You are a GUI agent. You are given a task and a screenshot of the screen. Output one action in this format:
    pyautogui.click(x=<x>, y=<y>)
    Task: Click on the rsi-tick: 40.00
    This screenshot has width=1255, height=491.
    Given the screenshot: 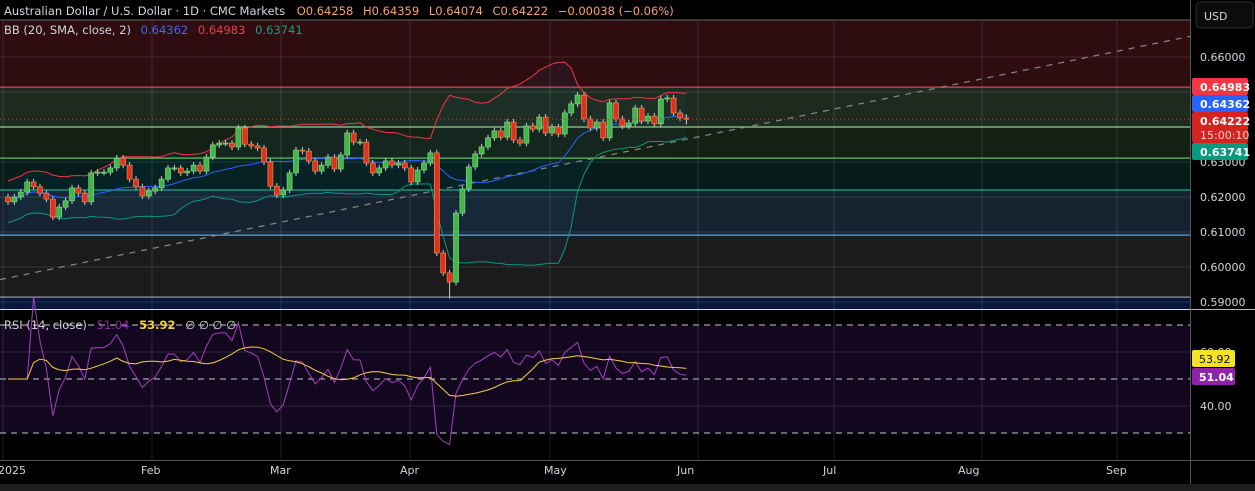 What is the action you would take?
    pyautogui.click(x=1216, y=406)
    